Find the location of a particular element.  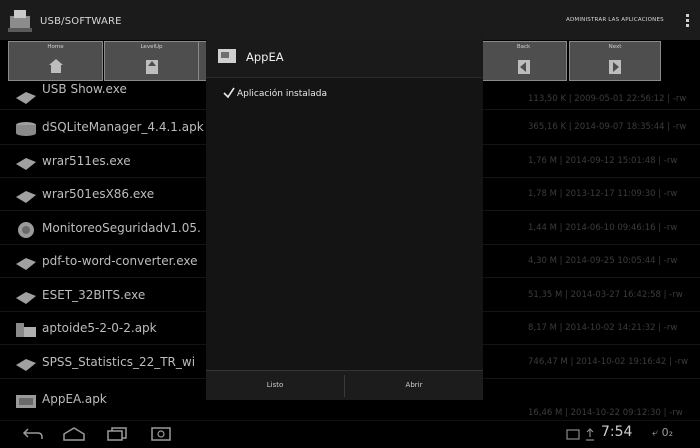

open-button: Abrir is located at coordinates (414, 385).